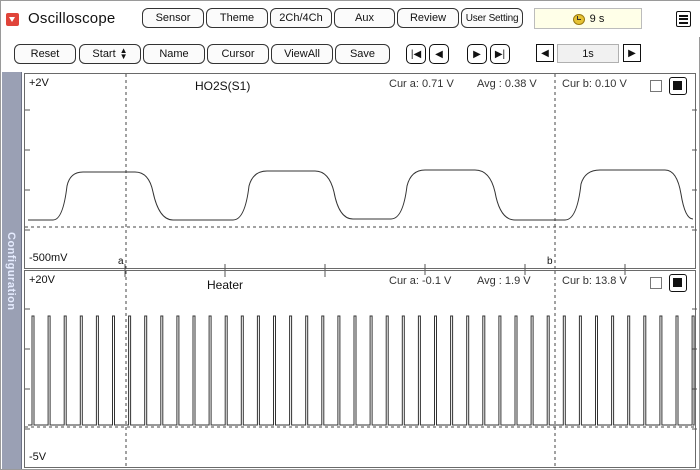 The image size is (700, 470). Describe the element at coordinates (588, 53) in the screenshot. I see `timebase-value: 1s` at that location.